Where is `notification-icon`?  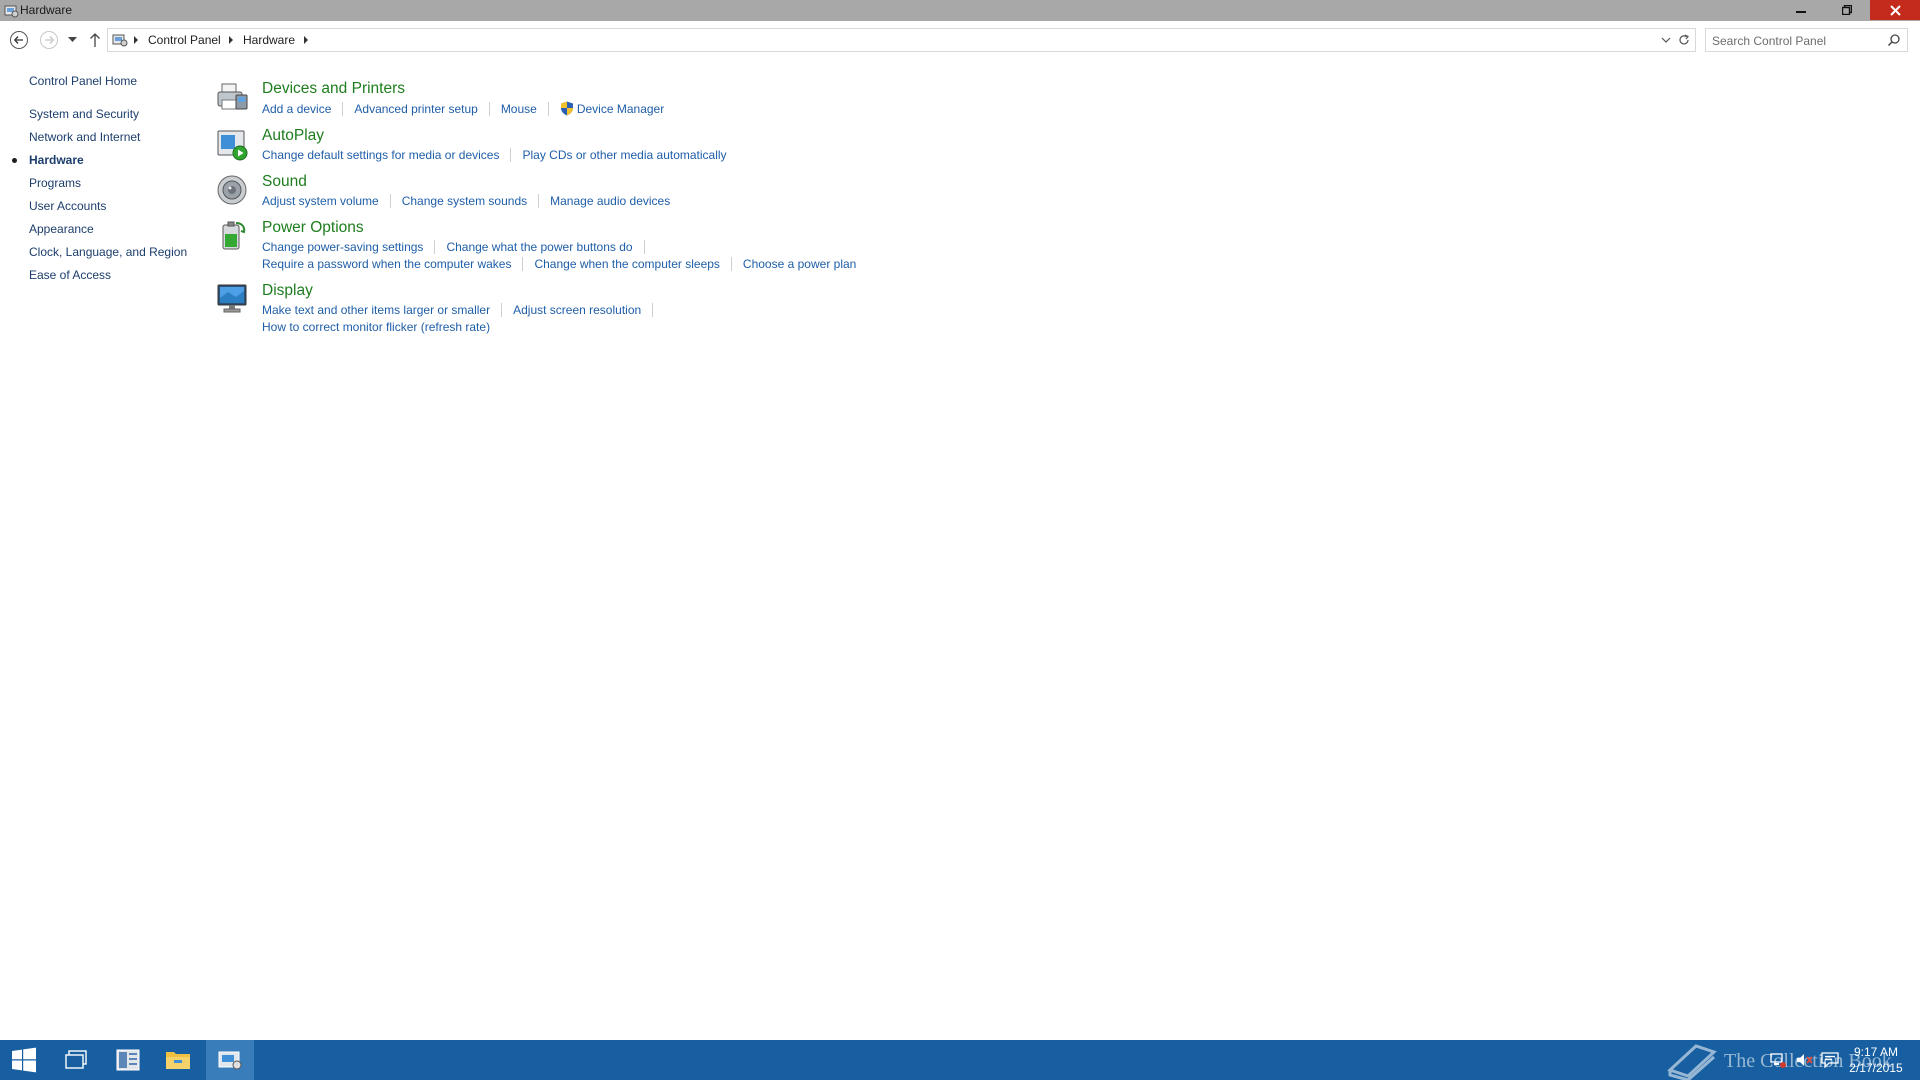 notification-icon is located at coordinates (1830, 1060).